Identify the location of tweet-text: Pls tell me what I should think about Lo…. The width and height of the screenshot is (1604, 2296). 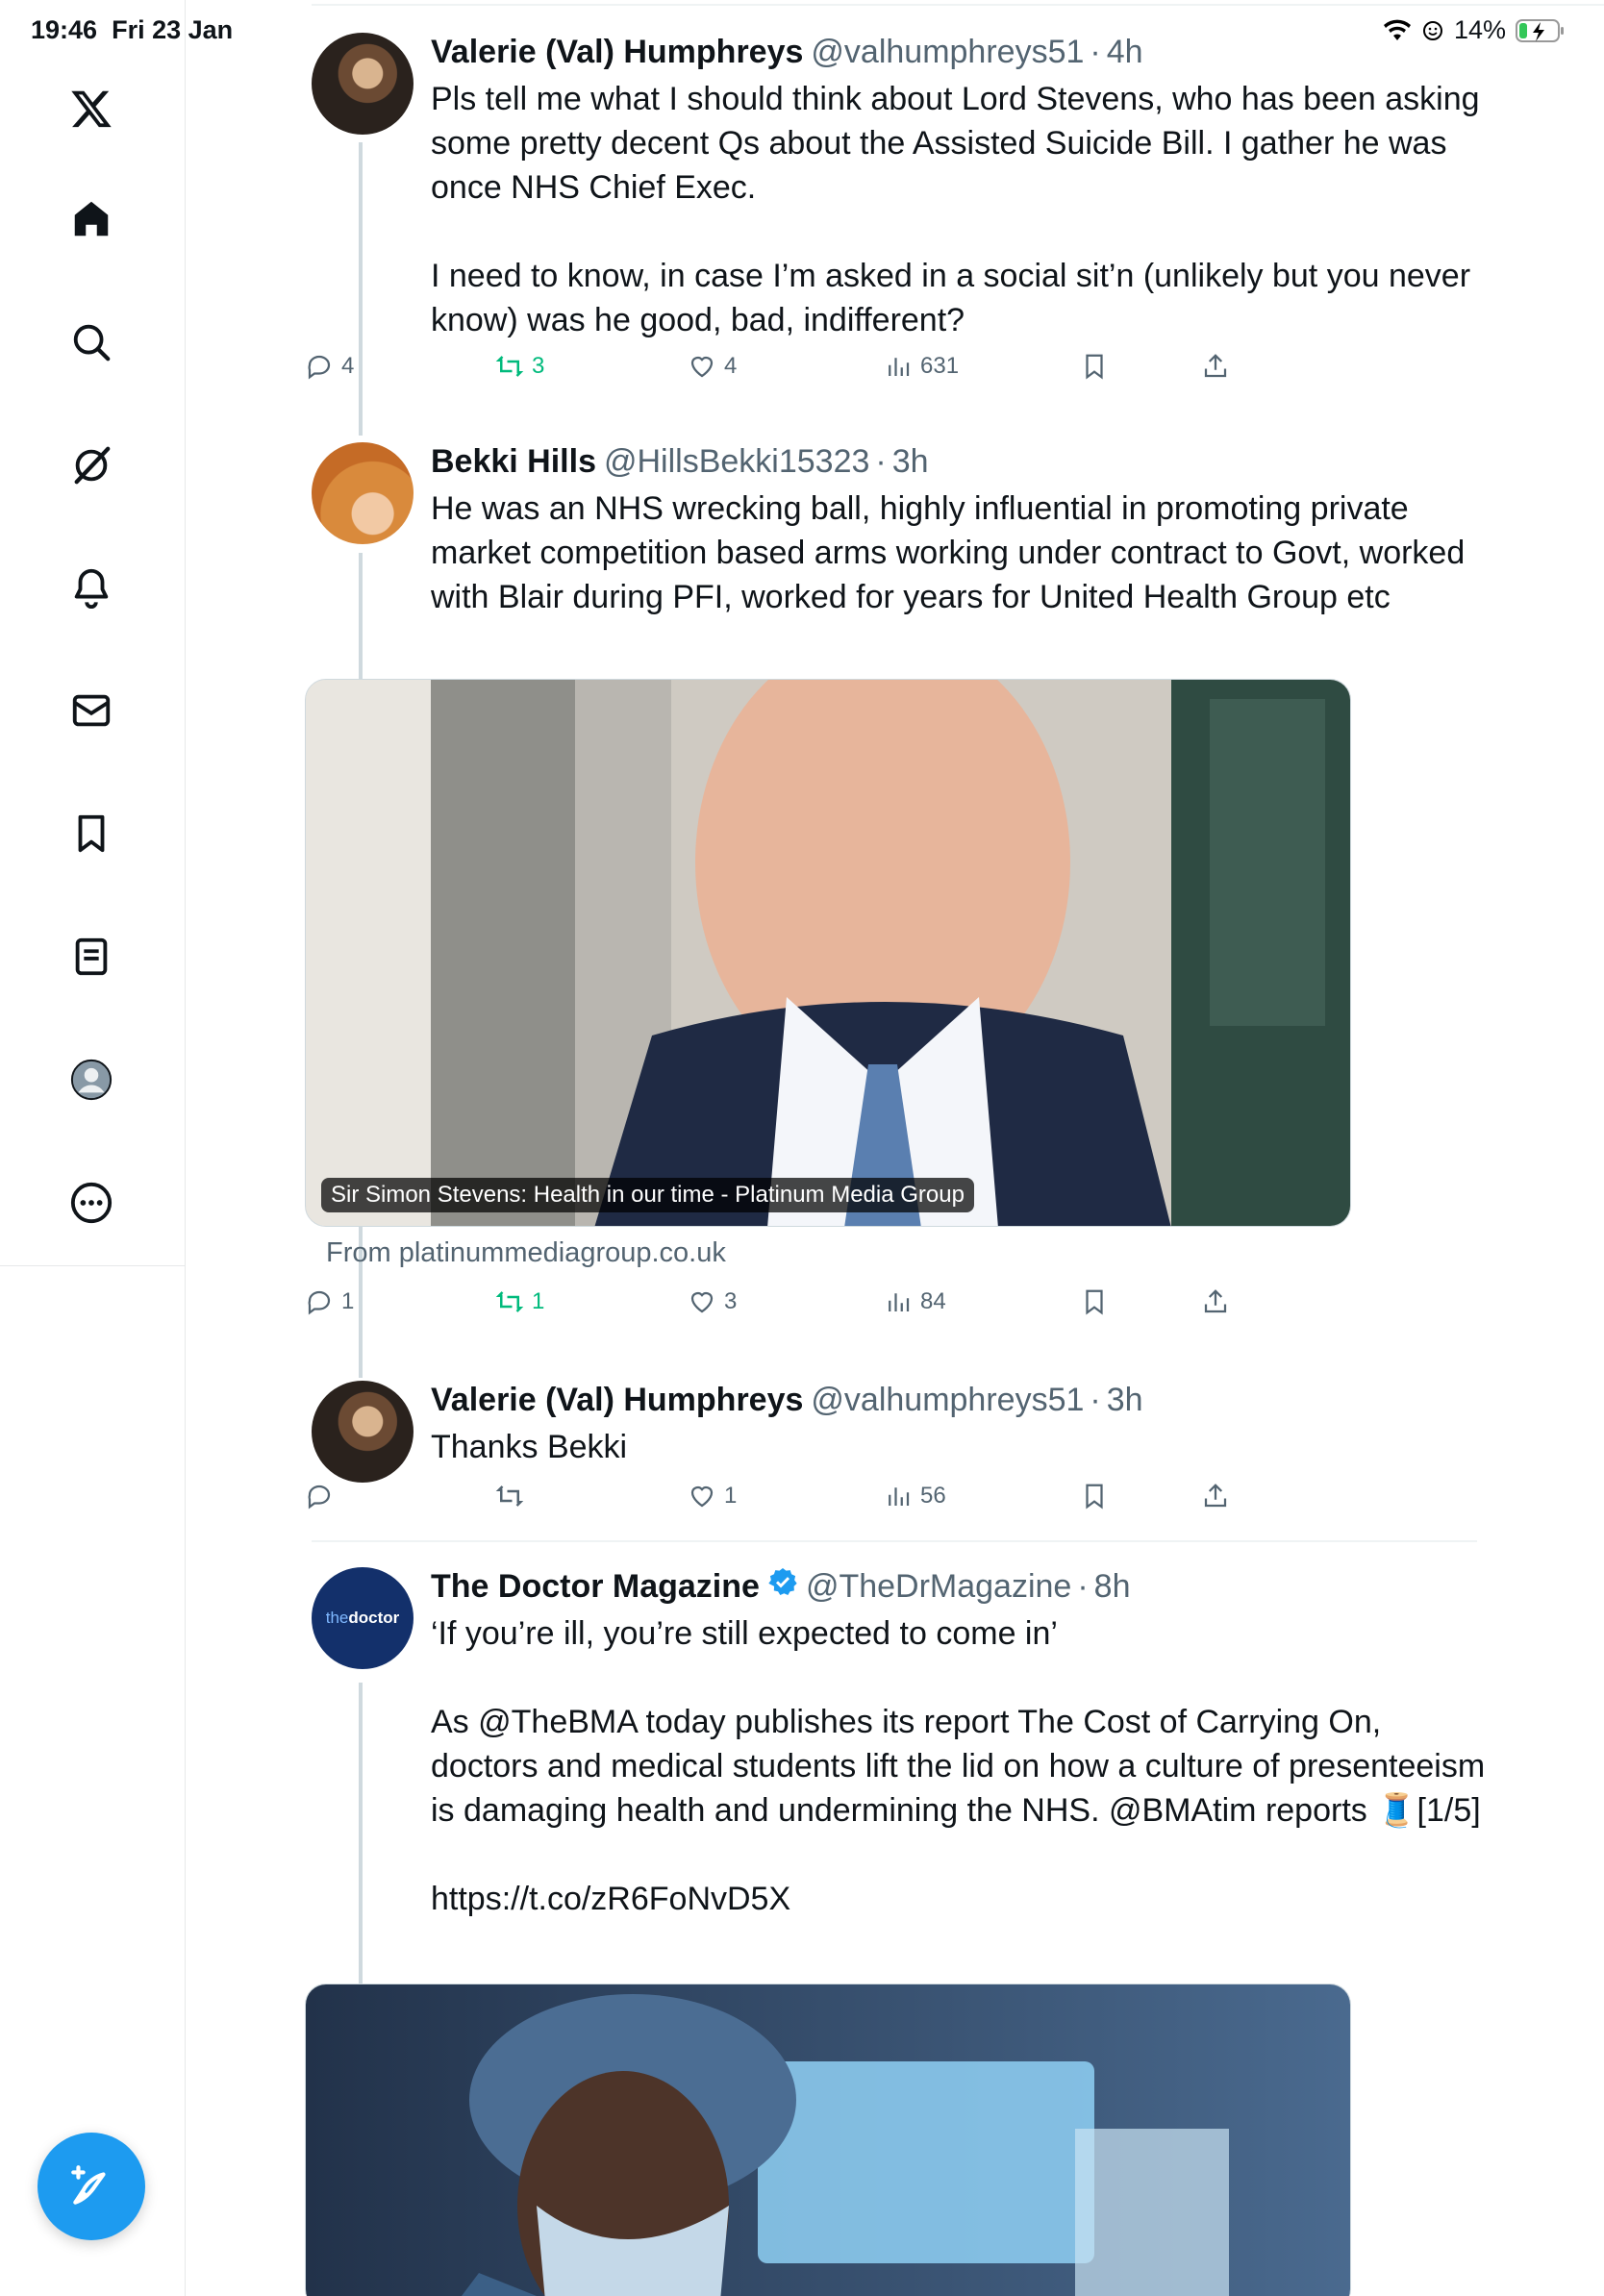
(955, 209).